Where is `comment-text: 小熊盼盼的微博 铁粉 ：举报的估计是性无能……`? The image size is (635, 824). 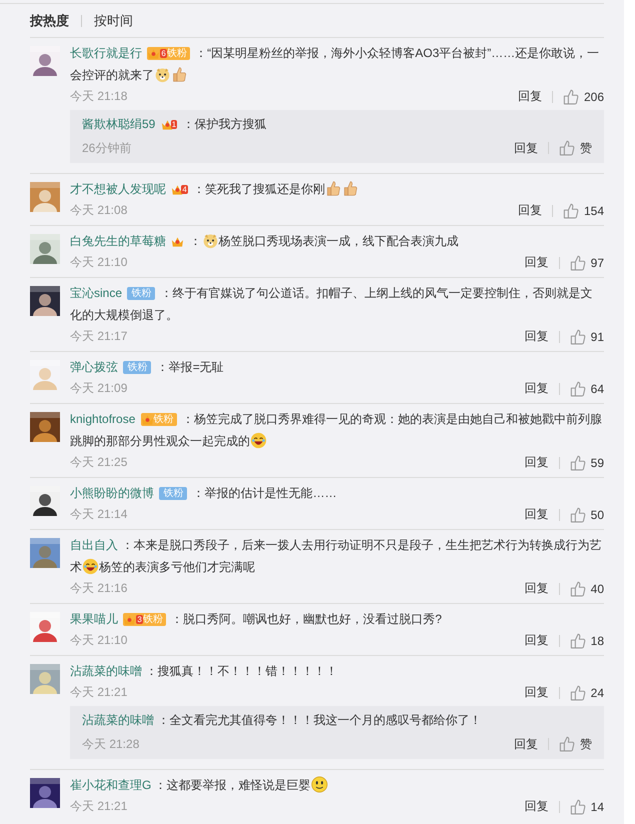 comment-text: 小熊盼盼的微博 铁粉 ：举报的估计是性无能…… is located at coordinates (204, 493).